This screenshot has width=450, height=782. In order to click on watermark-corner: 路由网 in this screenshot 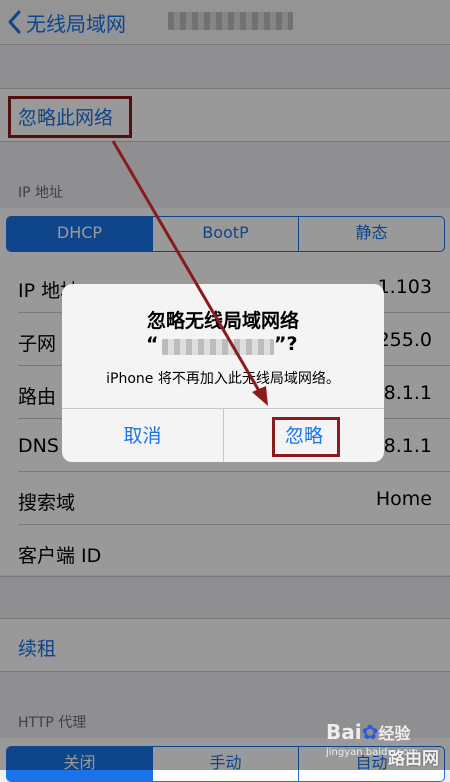, I will do `click(413, 759)`.